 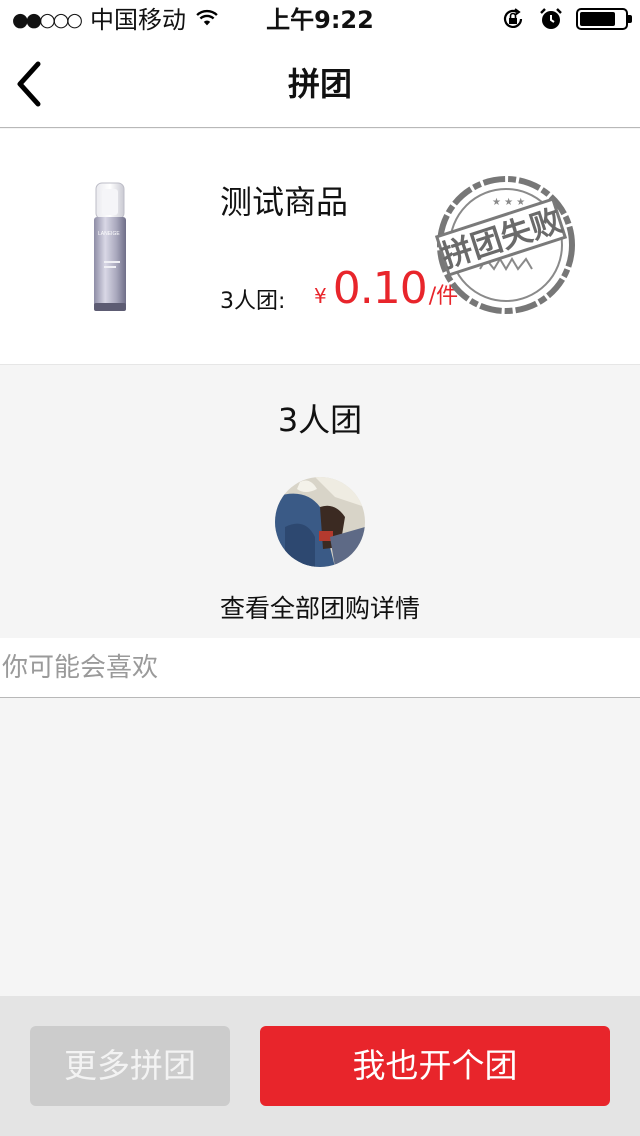 What do you see at coordinates (380, 288) in the screenshot?
I see `price-value: 0.10` at bounding box center [380, 288].